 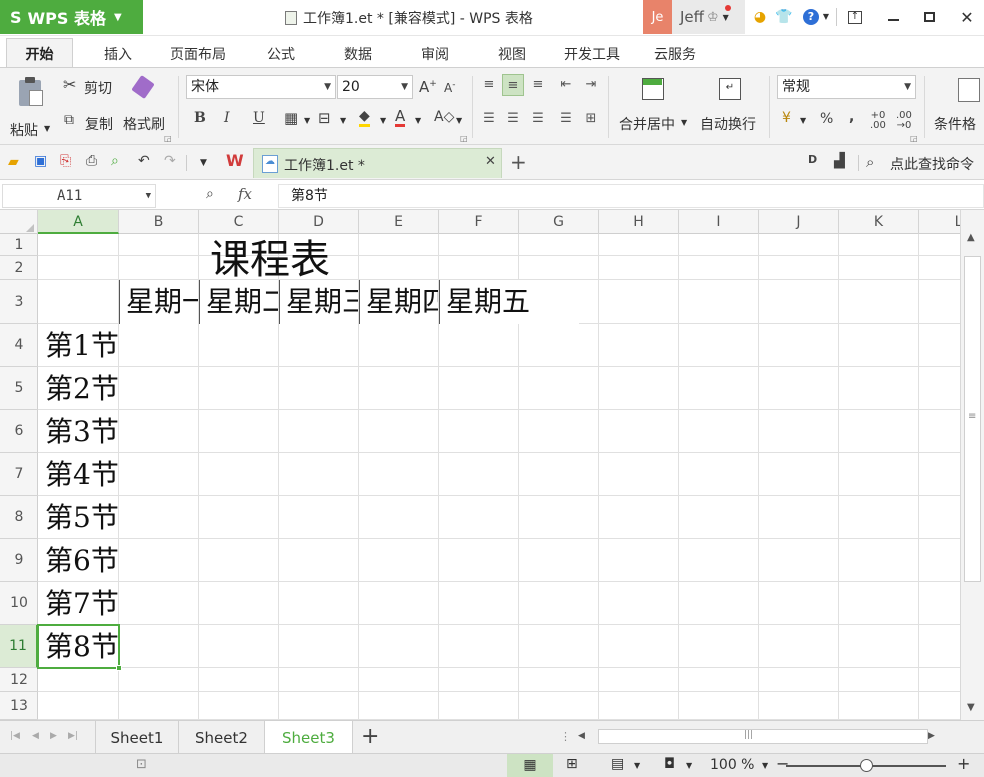 I want to click on weekday-cell: 星期一, so click(x=158, y=302).